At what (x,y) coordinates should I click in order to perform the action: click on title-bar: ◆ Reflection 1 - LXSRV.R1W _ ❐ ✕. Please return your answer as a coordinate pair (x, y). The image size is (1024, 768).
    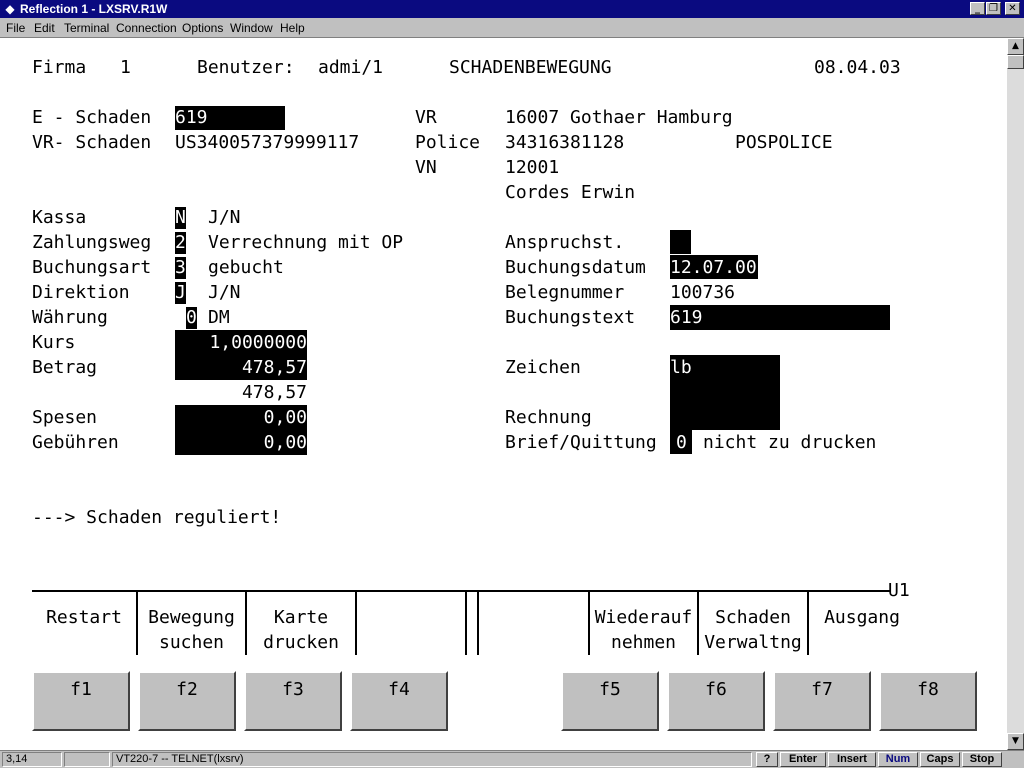
    Looking at the image, I should click on (512, 9).